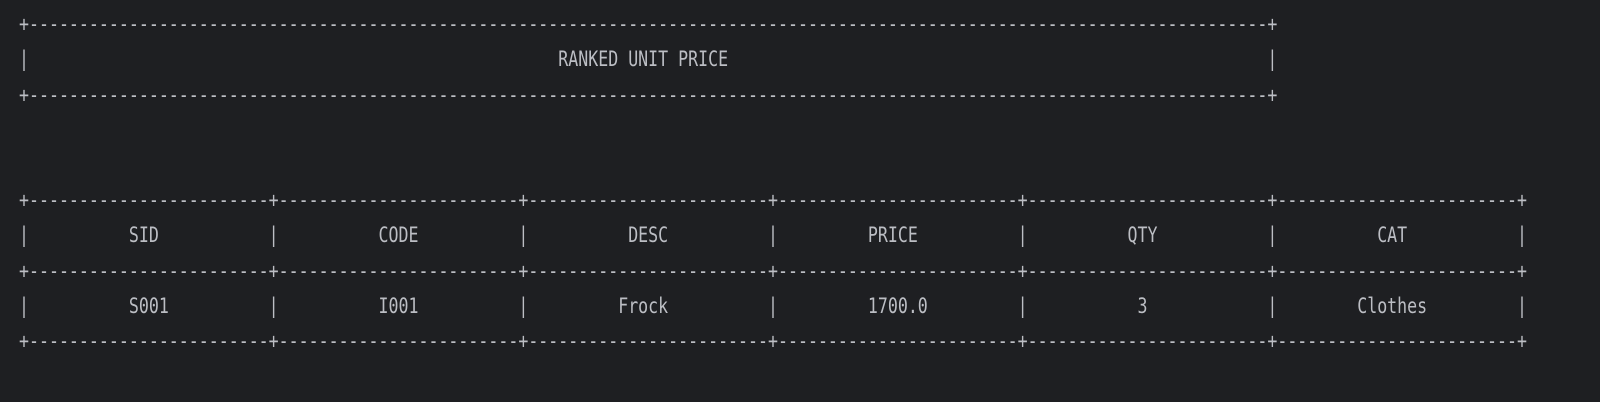 This screenshot has width=1600, height=402. Describe the element at coordinates (648, 59) in the screenshot. I see `banner-title-line: | RANKED UNIT PRICE |` at that location.